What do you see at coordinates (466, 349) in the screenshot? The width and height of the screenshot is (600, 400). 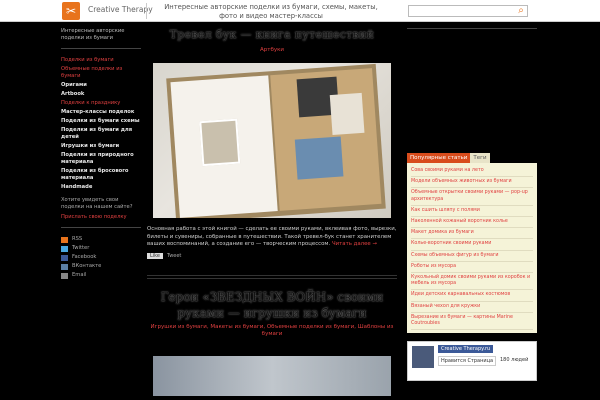 I see `facebook-page-name: Creative Therapy.ru` at bounding box center [466, 349].